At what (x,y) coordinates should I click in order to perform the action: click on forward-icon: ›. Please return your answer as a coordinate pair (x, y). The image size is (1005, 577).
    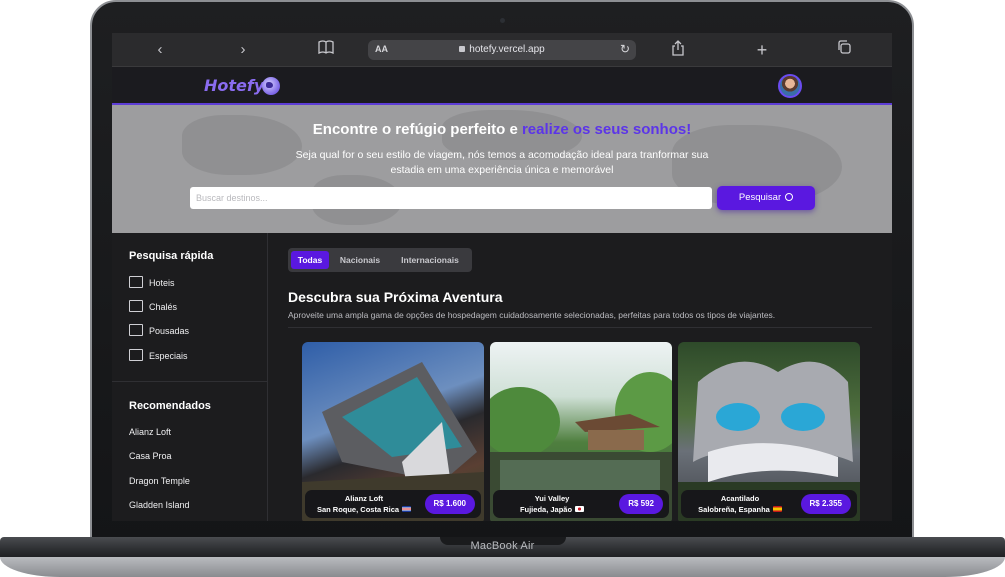
    Looking at the image, I should click on (243, 50).